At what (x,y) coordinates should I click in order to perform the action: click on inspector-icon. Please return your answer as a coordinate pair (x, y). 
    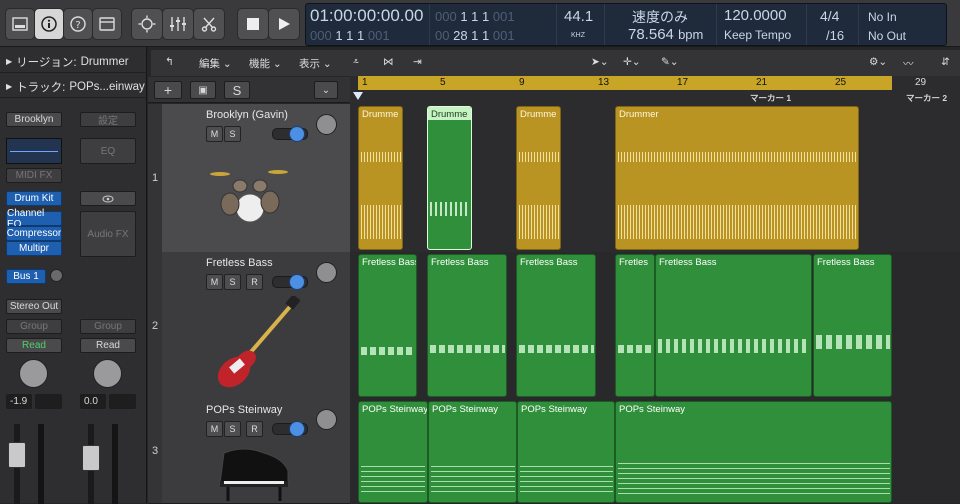
    Looking at the image, I should click on (49, 24).